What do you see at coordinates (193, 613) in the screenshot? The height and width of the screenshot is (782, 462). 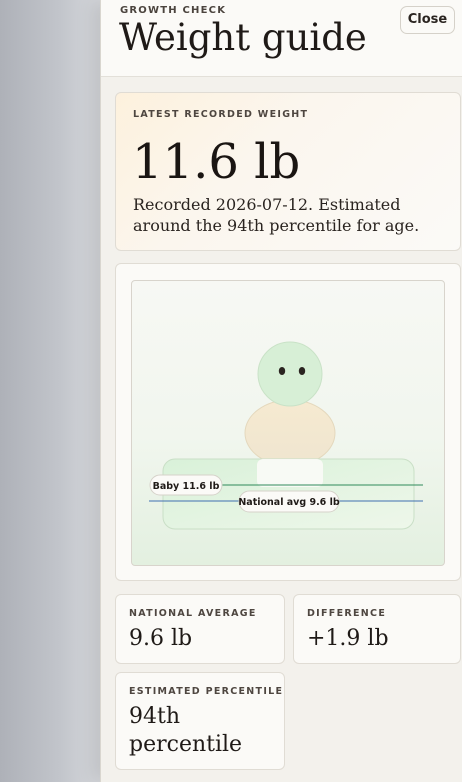 I see `national-average-label: NATIONAL AVERAGE` at bounding box center [193, 613].